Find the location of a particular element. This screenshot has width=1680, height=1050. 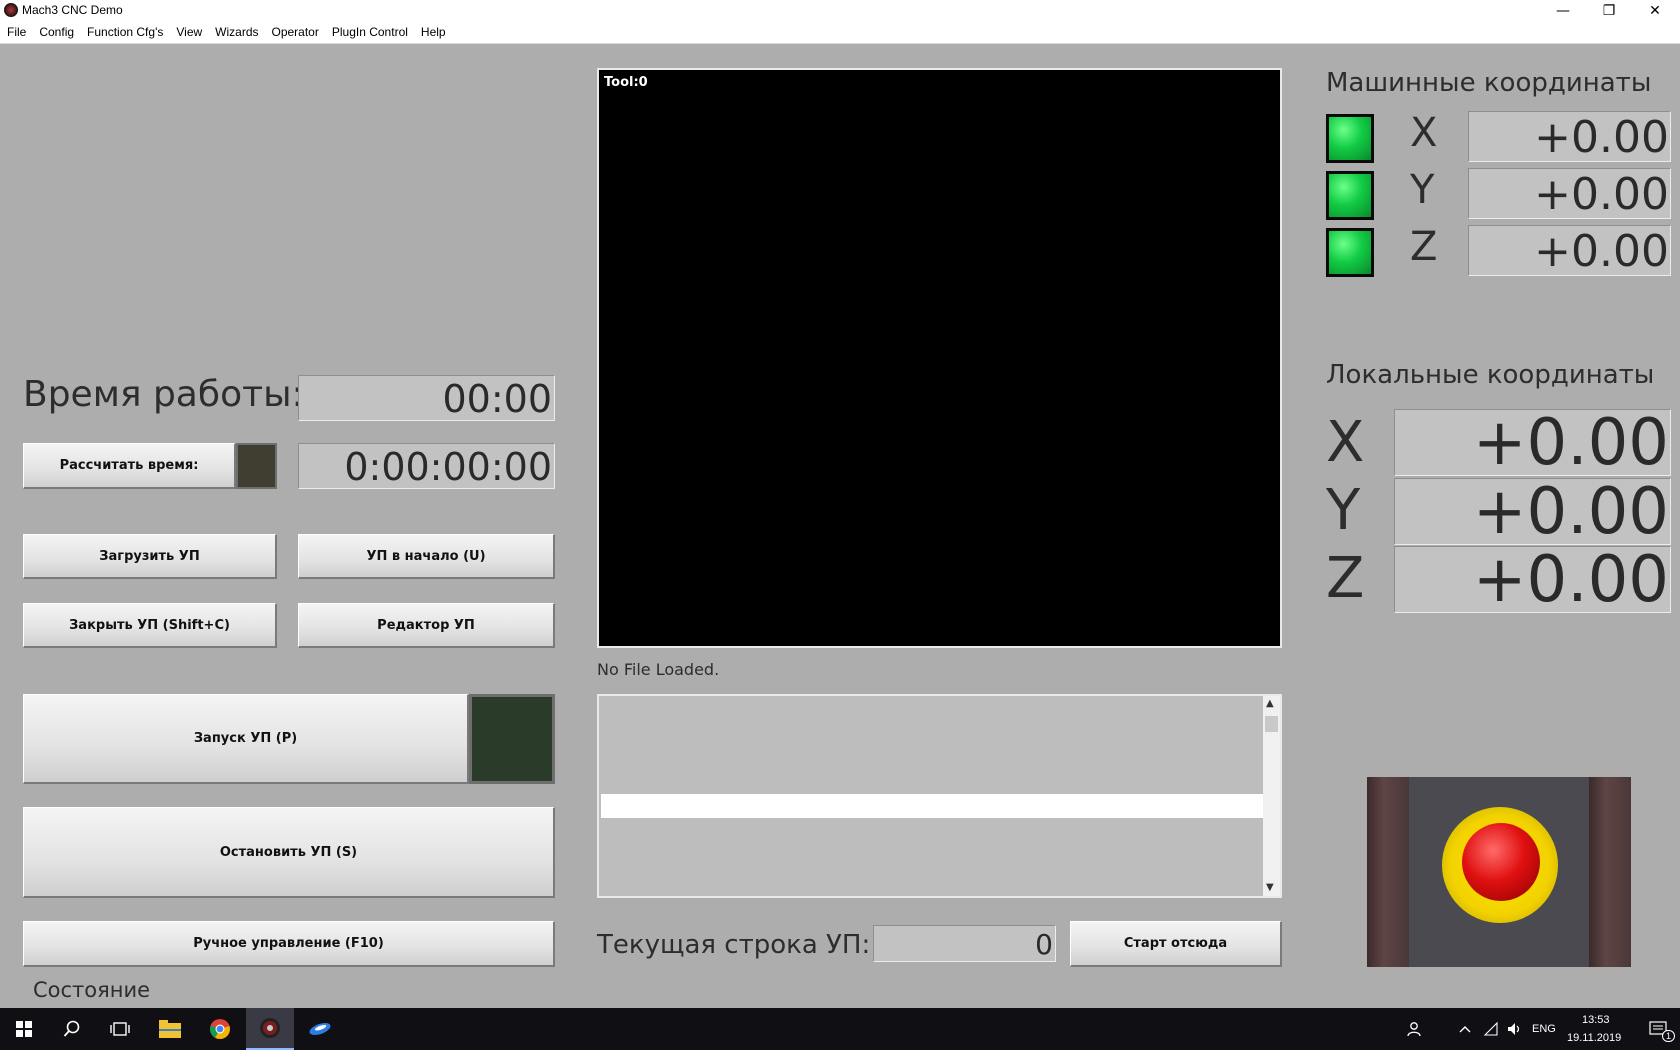

estop-red-knob-icon is located at coordinates (1501, 862).